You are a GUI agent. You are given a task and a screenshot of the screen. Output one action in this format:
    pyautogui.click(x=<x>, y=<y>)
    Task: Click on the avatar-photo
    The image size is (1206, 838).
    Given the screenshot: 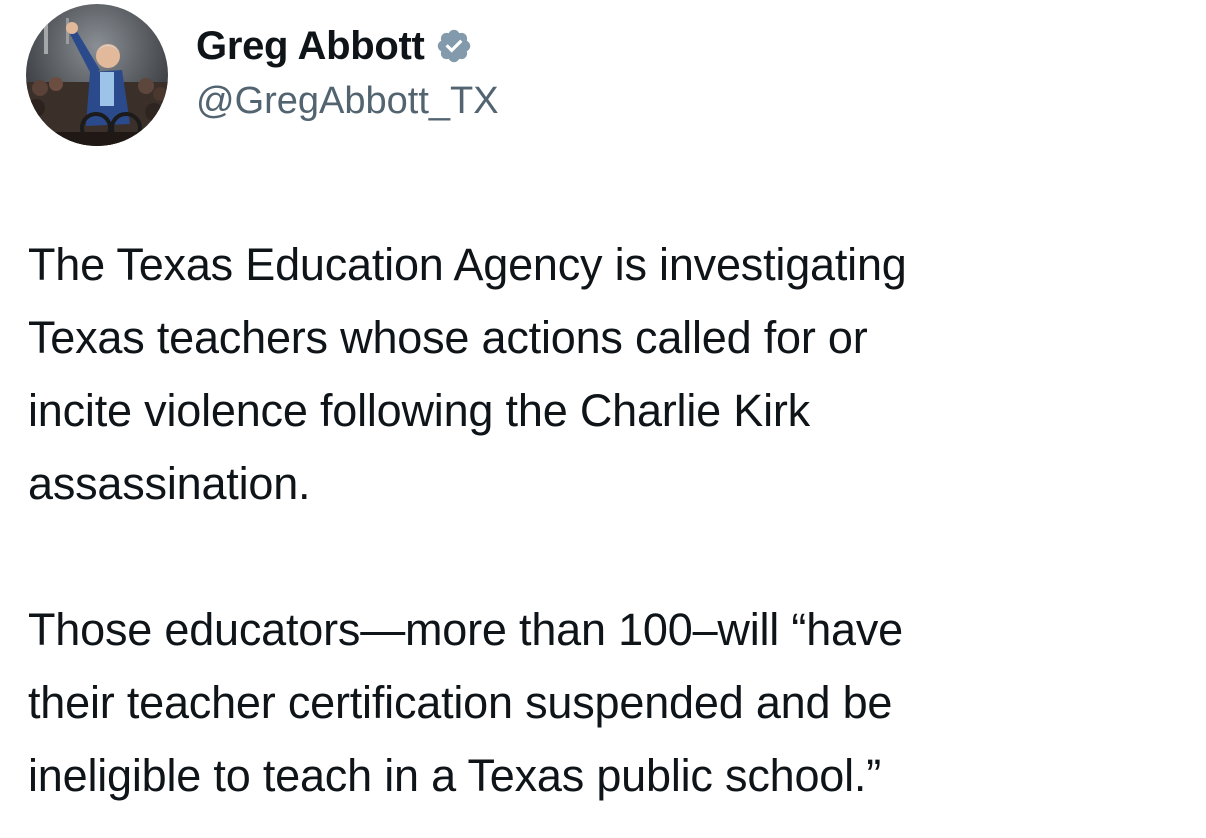 What is the action you would take?
    pyautogui.click(x=97, y=75)
    